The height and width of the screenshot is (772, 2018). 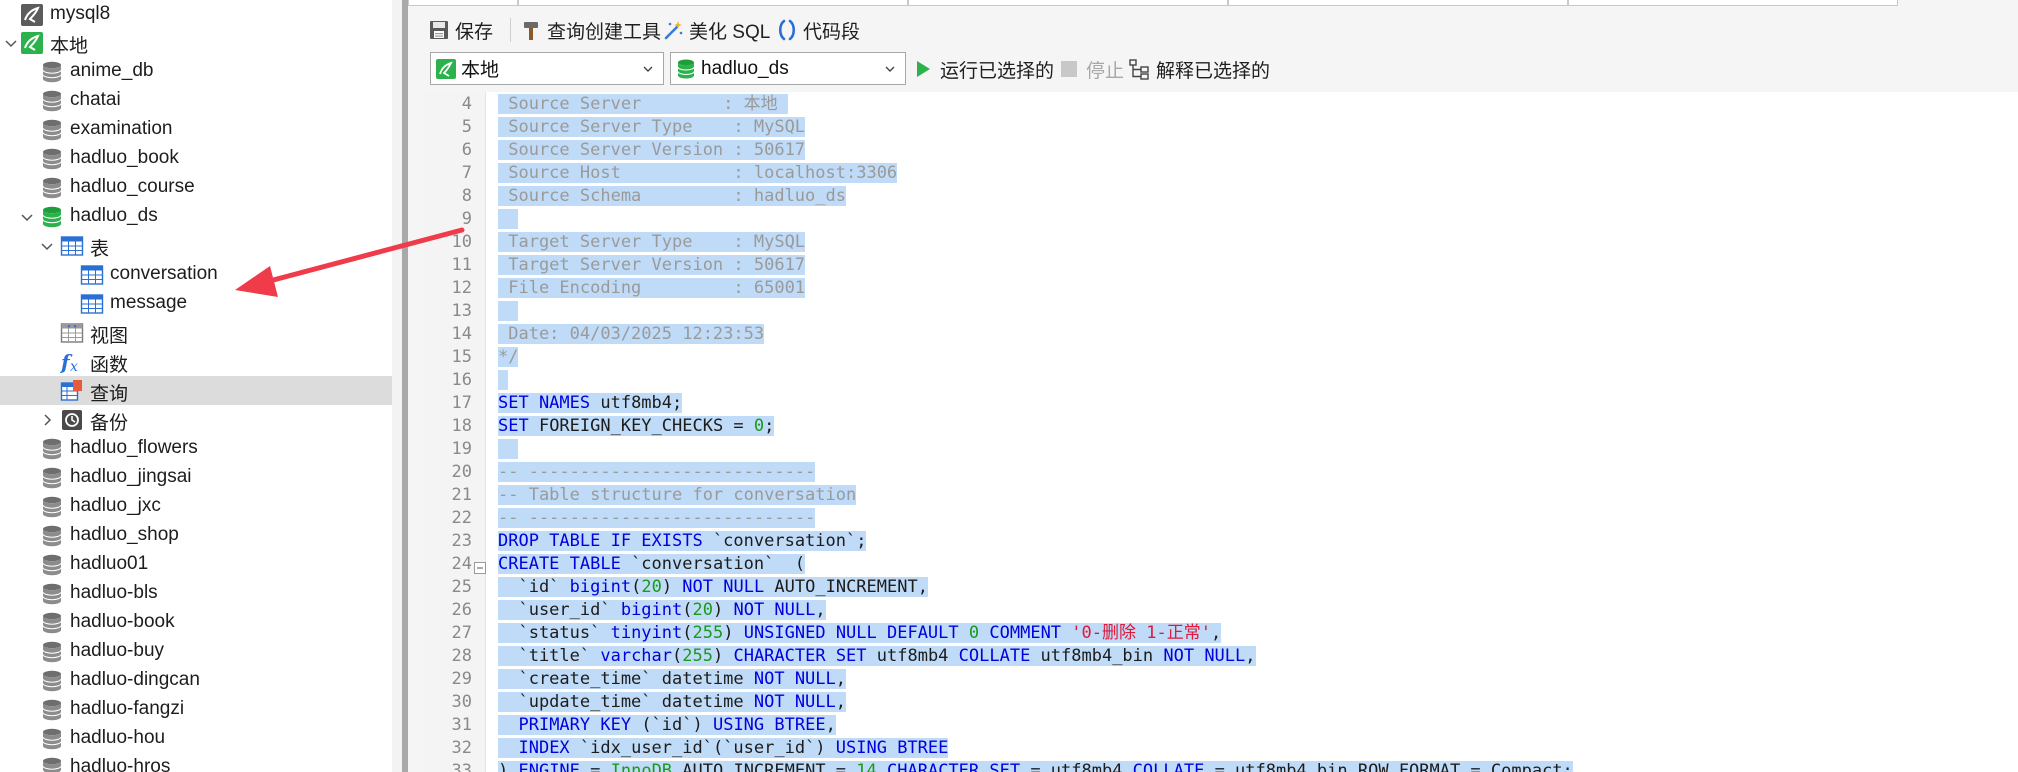 What do you see at coordinates (460, 30) in the screenshot?
I see `save-button: 保存` at bounding box center [460, 30].